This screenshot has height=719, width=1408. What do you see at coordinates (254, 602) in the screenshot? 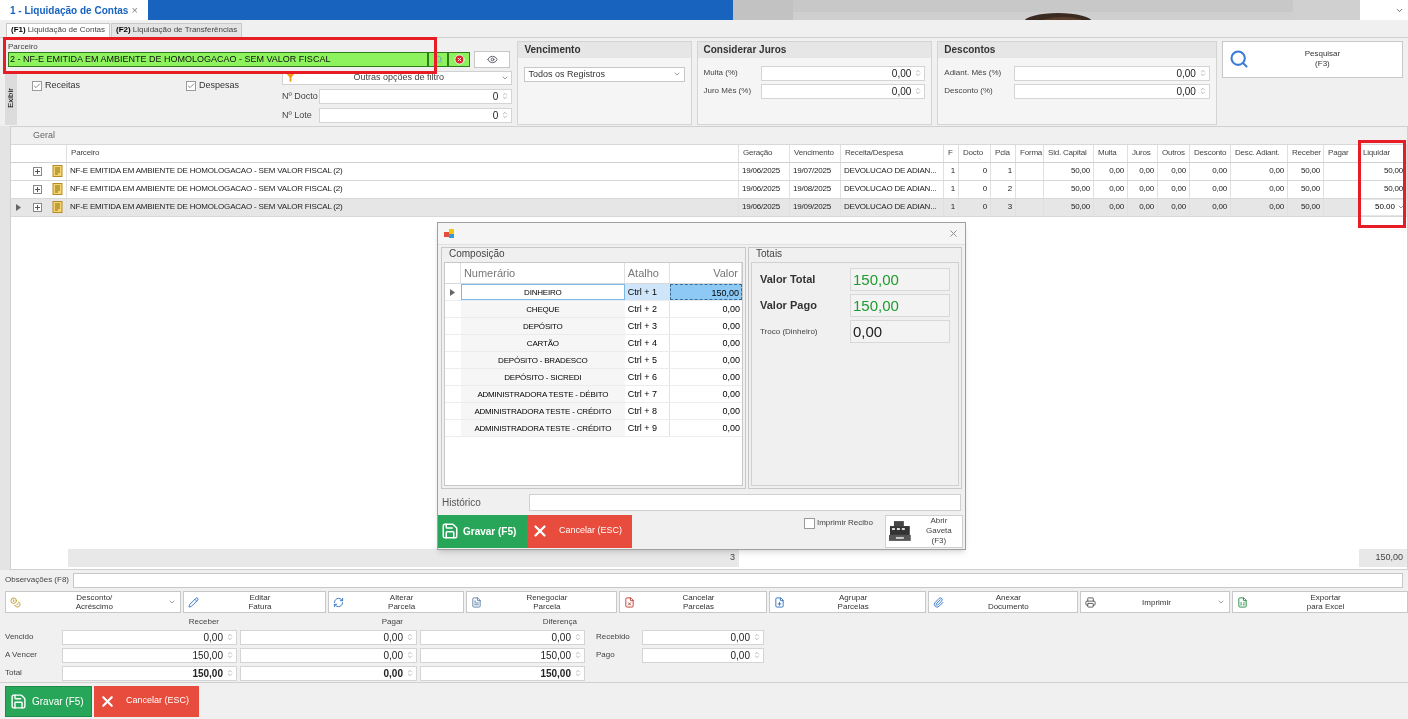
I see `toolbar-button: Editar Fatura` at bounding box center [254, 602].